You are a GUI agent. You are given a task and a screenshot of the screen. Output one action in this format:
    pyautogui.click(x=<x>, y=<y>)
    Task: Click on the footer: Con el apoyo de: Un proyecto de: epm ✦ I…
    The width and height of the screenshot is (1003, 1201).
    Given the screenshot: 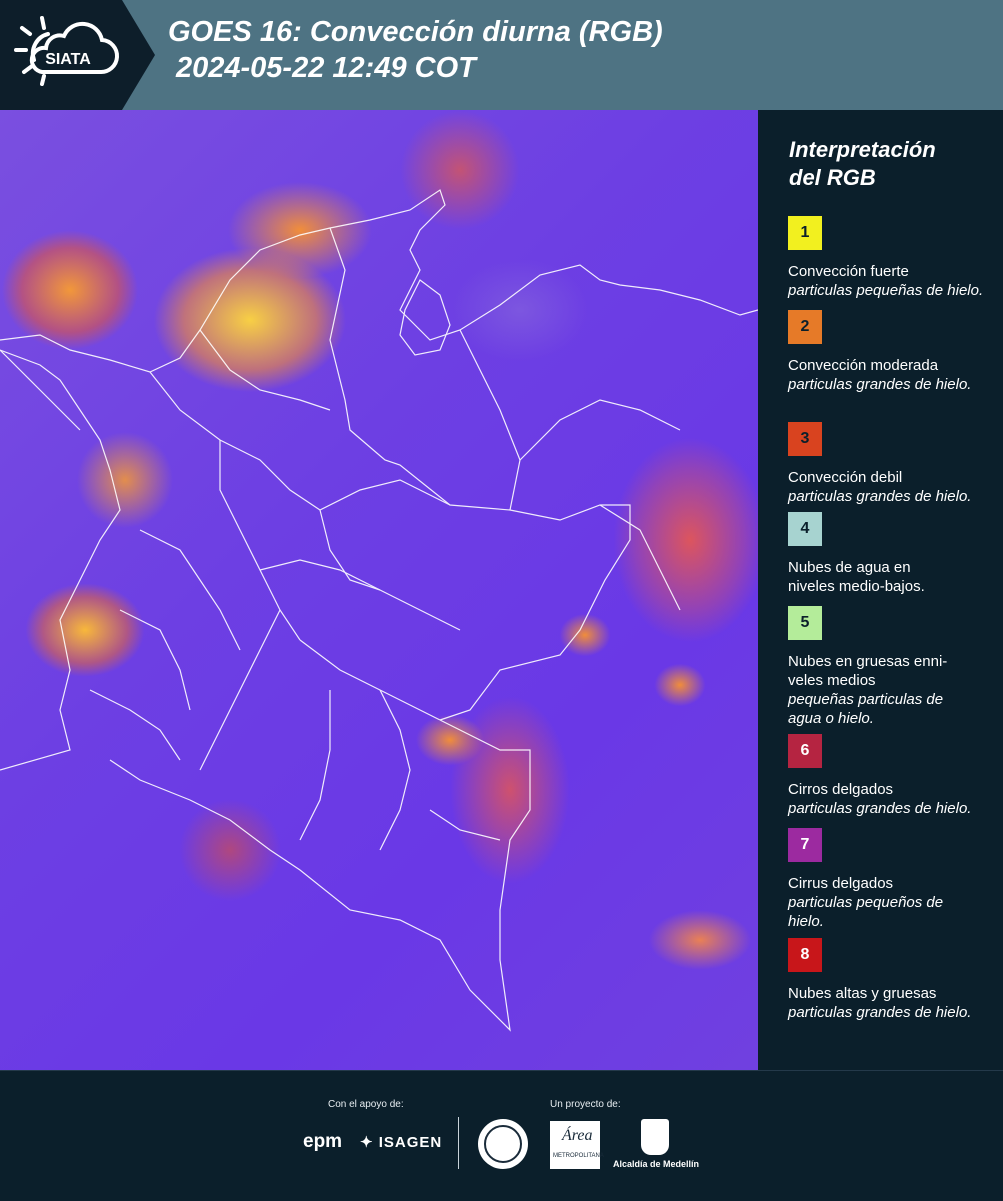 What is the action you would take?
    pyautogui.click(x=501, y=1135)
    